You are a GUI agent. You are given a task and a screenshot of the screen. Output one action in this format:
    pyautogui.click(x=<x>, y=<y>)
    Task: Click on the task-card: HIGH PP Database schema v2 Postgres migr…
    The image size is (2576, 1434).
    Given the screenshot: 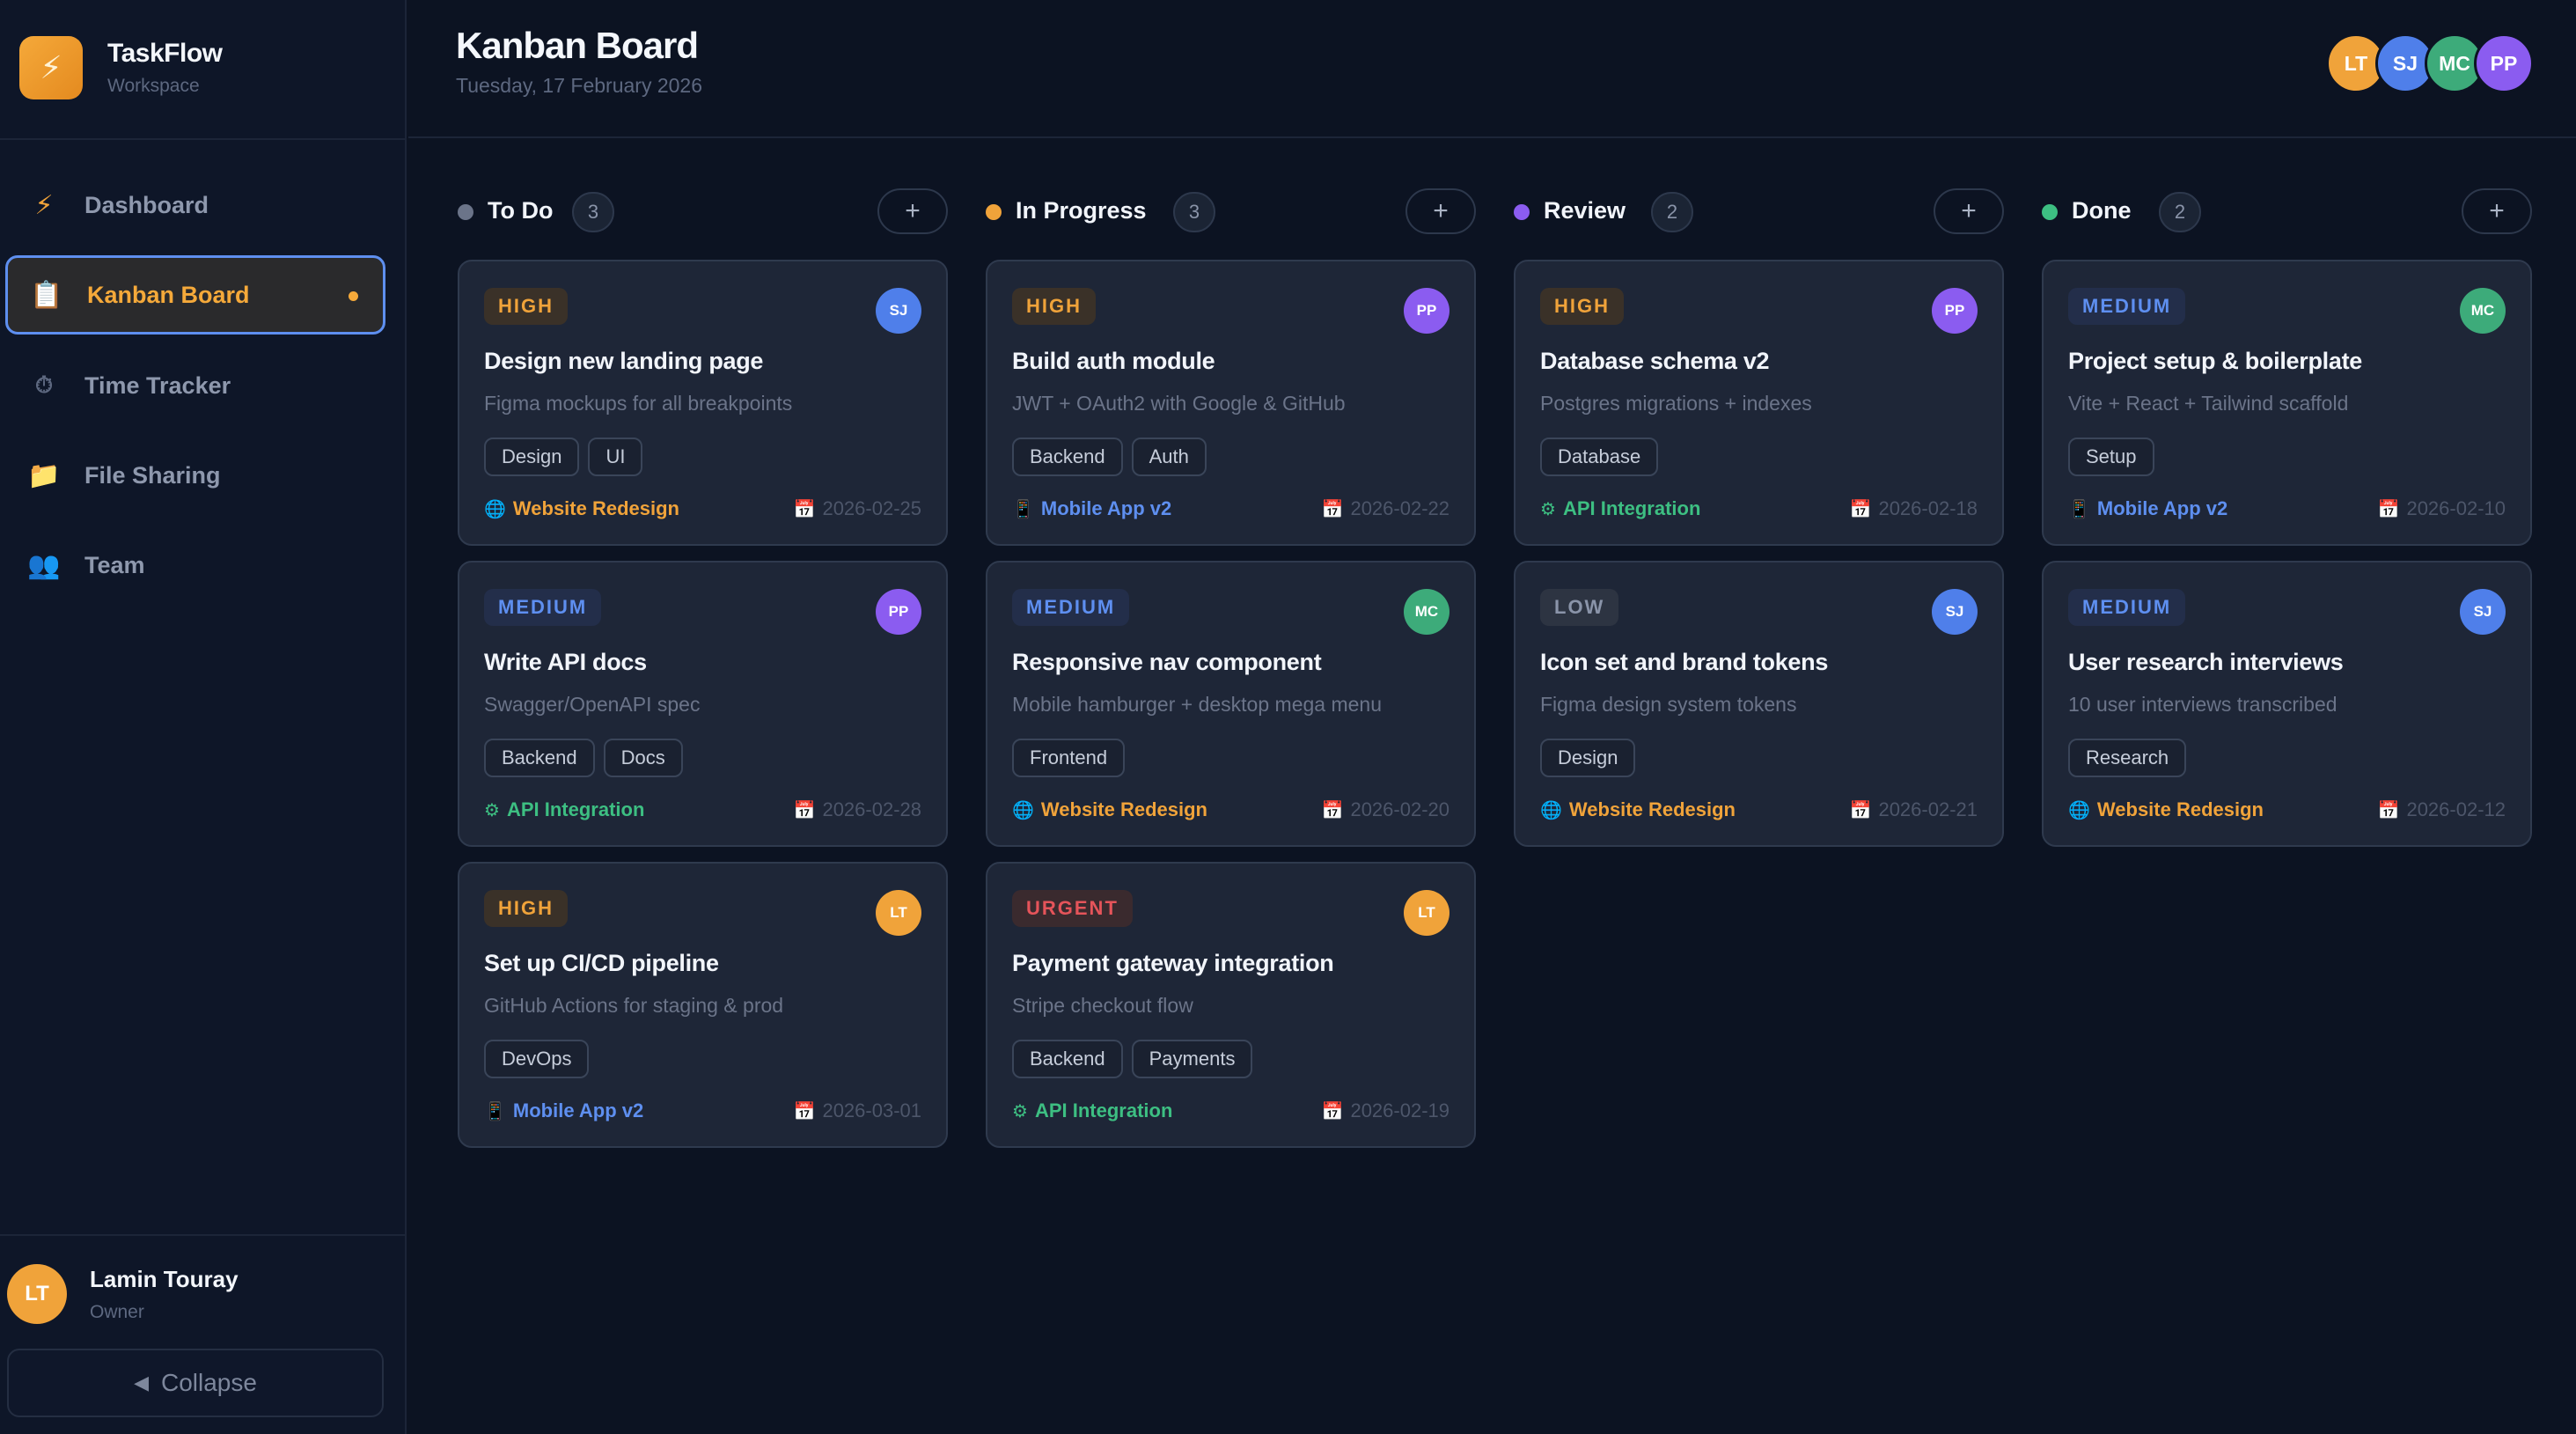 What is the action you would take?
    pyautogui.click(x=1759, y=403)
    